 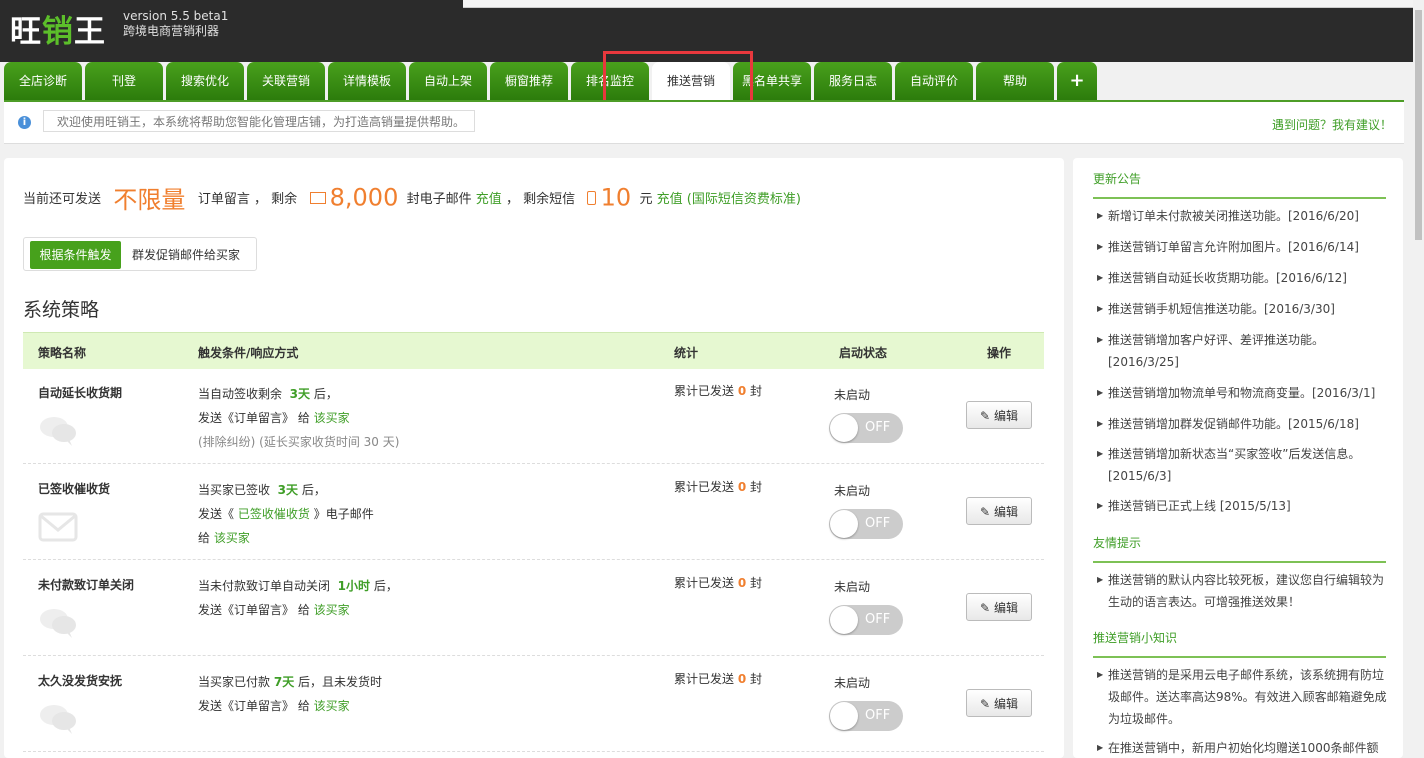 What do you see at coordinates (592, 197) in the screenshot?
I see `phone-icon` at bounding box center [592, 197].